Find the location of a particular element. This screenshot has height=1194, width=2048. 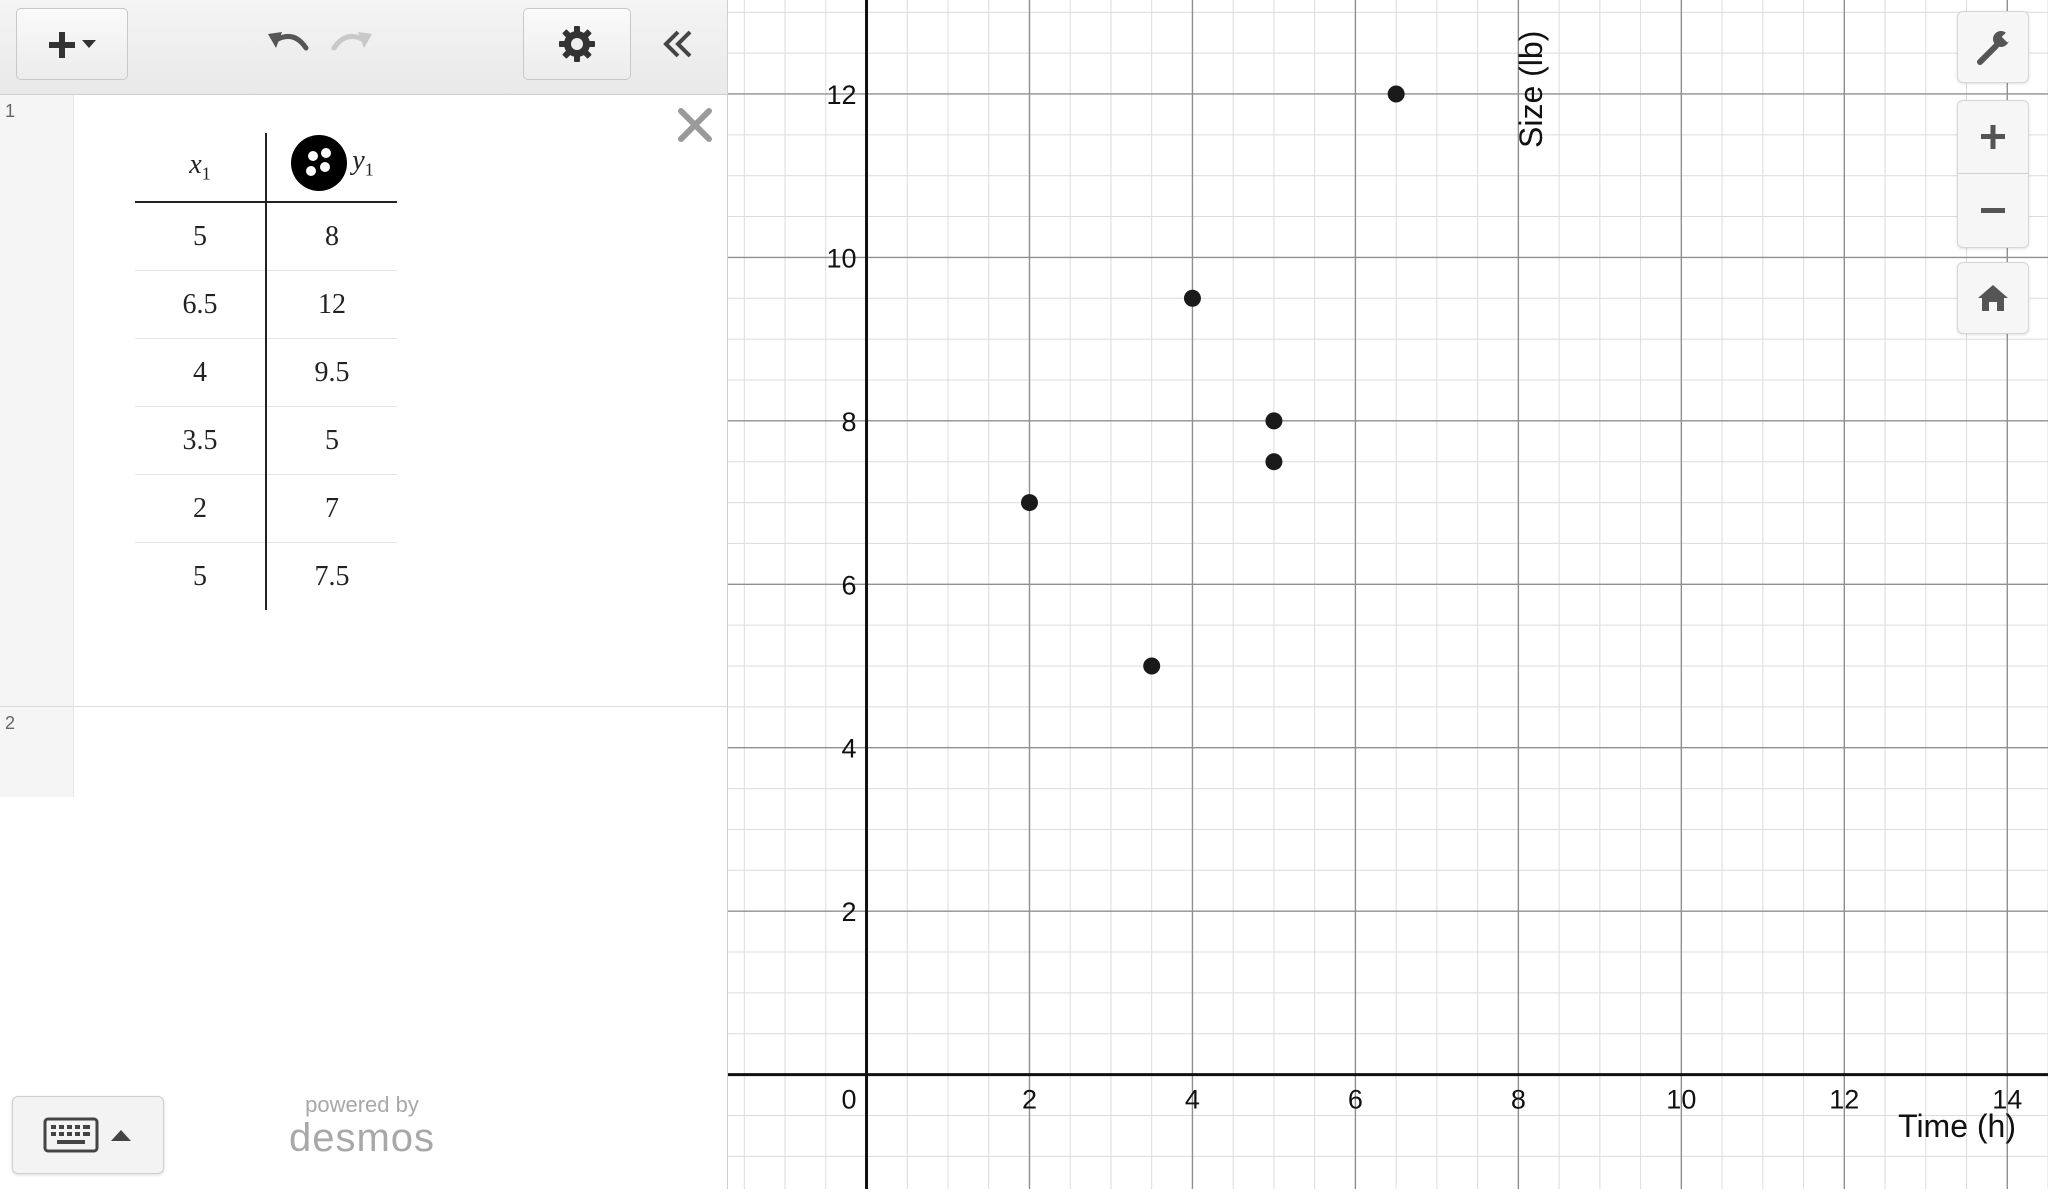

keyboard-toggle-button is located at coordinates (88, 1135).